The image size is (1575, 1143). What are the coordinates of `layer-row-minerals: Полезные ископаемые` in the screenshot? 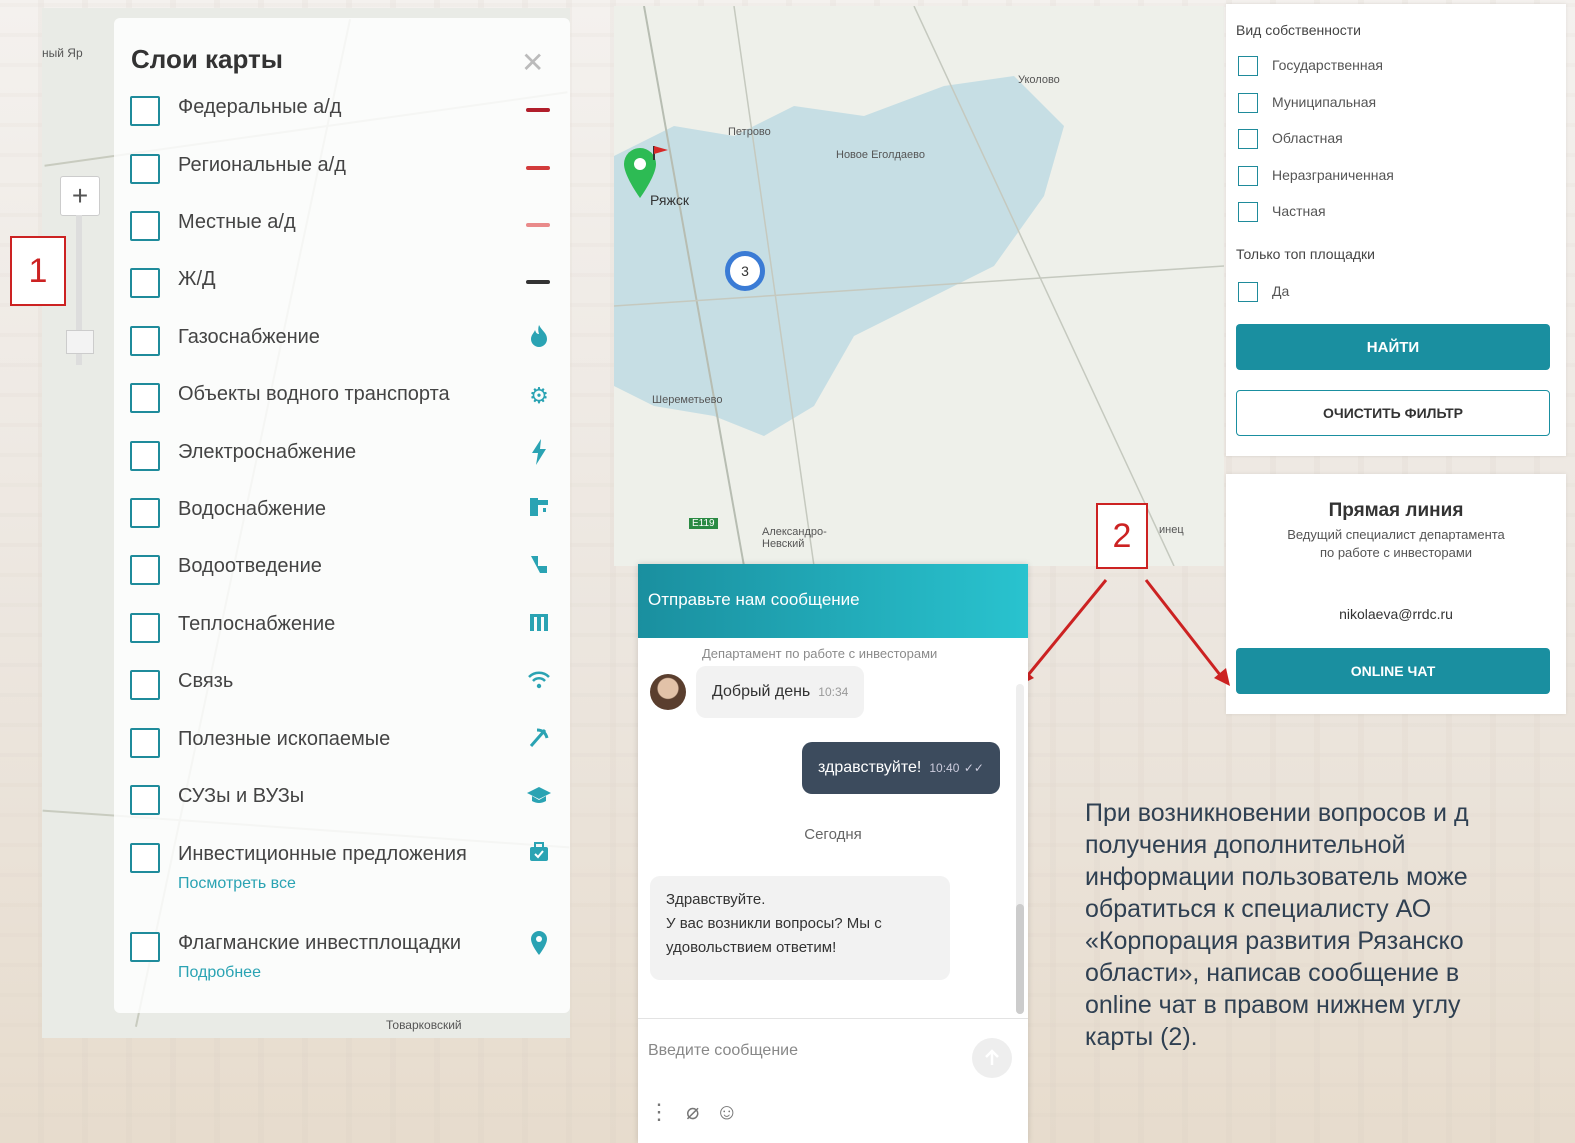 It's located at (340, 742).